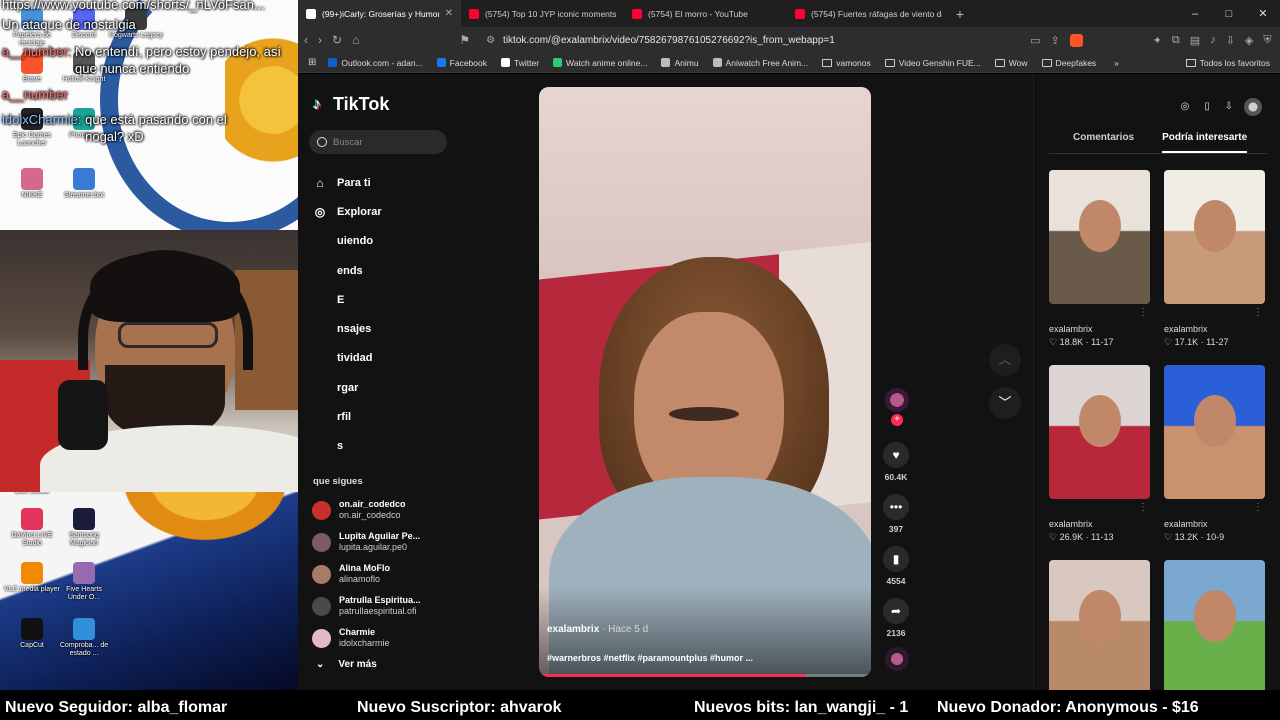 This screenshot has height=720, width=1280. Describe the element at coordinates (705, 675) in the screenshot. I see `video-progress` at that location.